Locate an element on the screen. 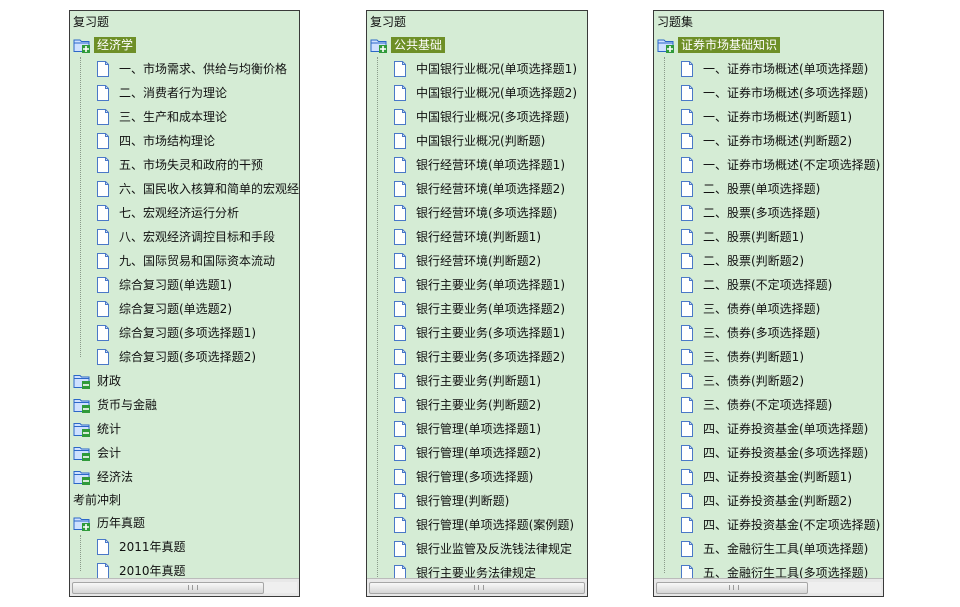 The image size is (960, 607). tree-leaf: 综合复习题(单选题2) is located at coordinates (184, 309).